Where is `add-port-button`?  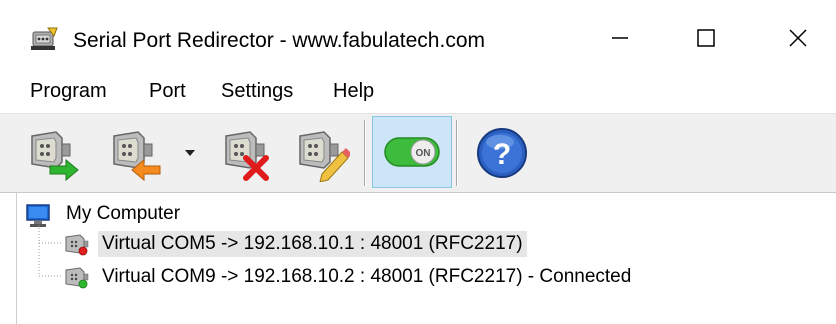 add-port-button is located at coordinates (52, 152).